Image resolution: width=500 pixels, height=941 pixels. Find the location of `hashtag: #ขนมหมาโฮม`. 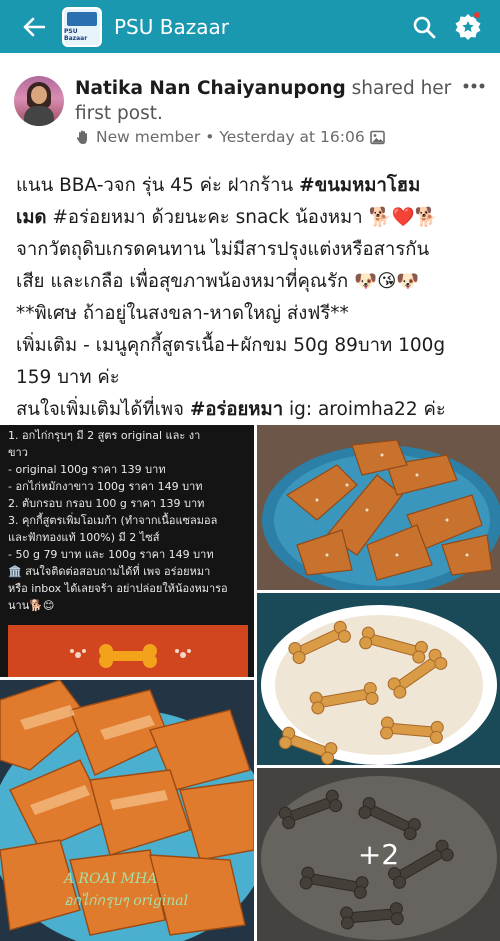

hashtag: #ขนมหมาโฮม is located at coordinates (359, 185).